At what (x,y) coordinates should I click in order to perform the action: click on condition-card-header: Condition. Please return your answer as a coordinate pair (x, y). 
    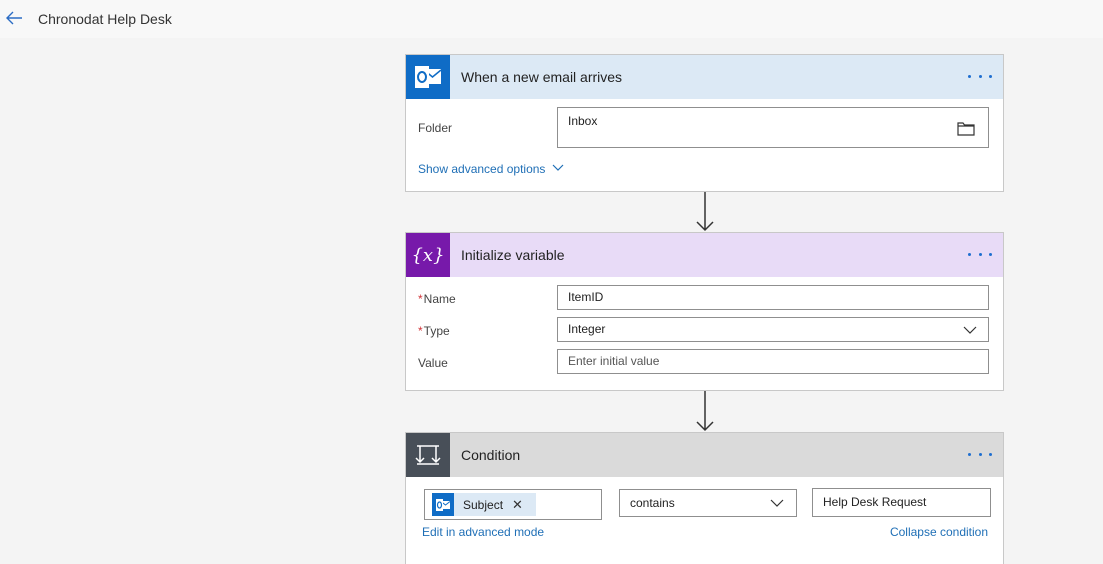
    Looking at the image, I should click on (704, 455).